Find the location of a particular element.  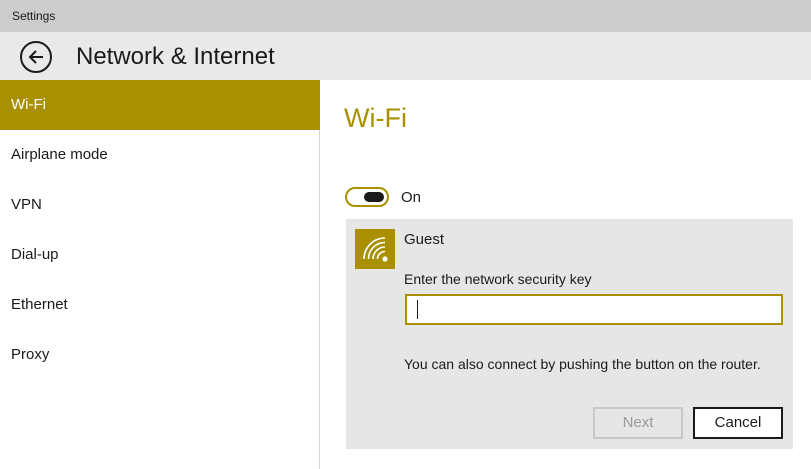

network-name: Guest is located at coordinates (424, 239).